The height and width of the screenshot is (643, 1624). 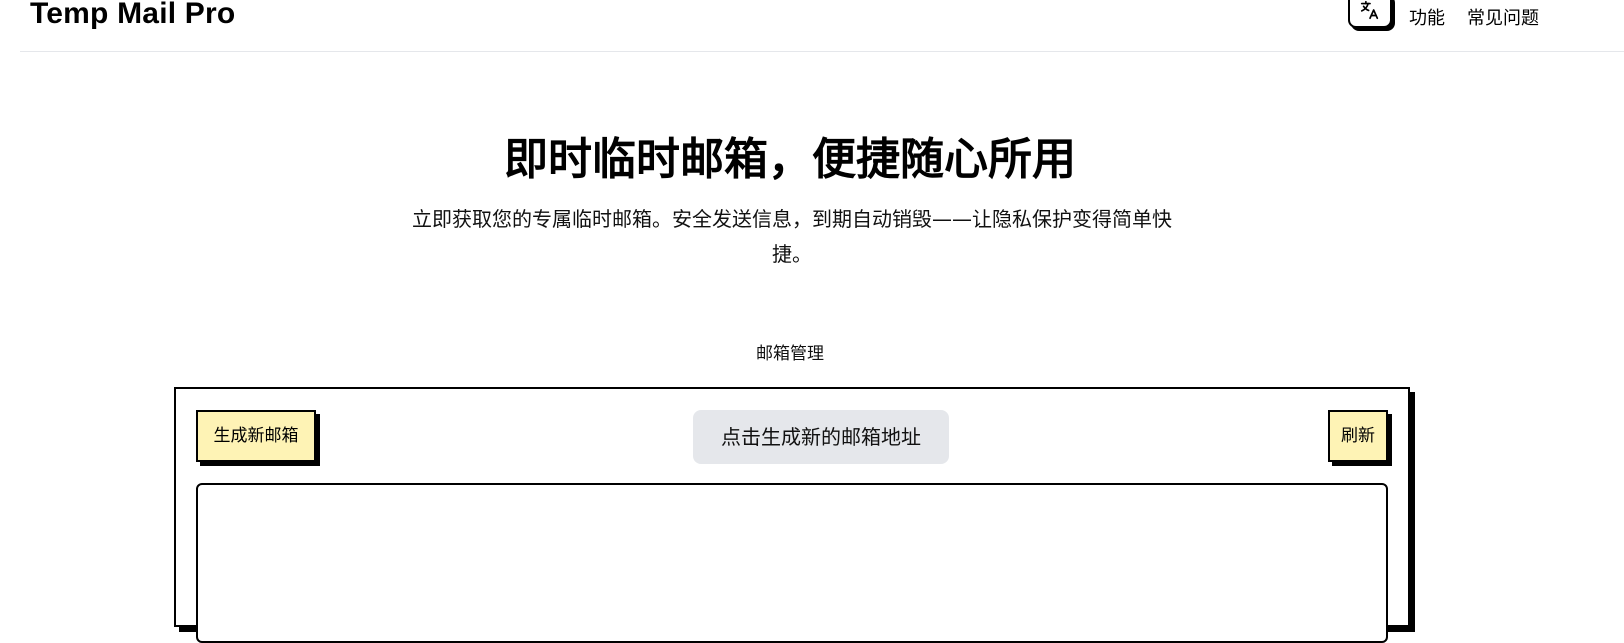 I want to click on hero-subtitle: 立即获取您的专属临时邮箱。安全发送信息，到期自动销毁——让隐私保护变得简单快捷。, so click(x=792, y=236).